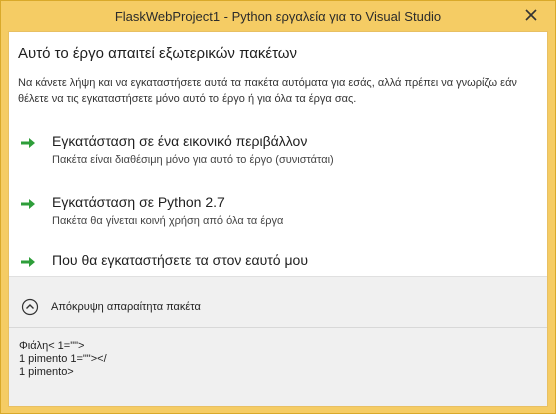 This screenshot has height=414, width=556. What do you see at coordinates (158, 53) in the screenshot?
I see `page-heading: Αυτό το έργο απαιτεί εξωτερικών πακέτων` at bounding box center [158, 53].